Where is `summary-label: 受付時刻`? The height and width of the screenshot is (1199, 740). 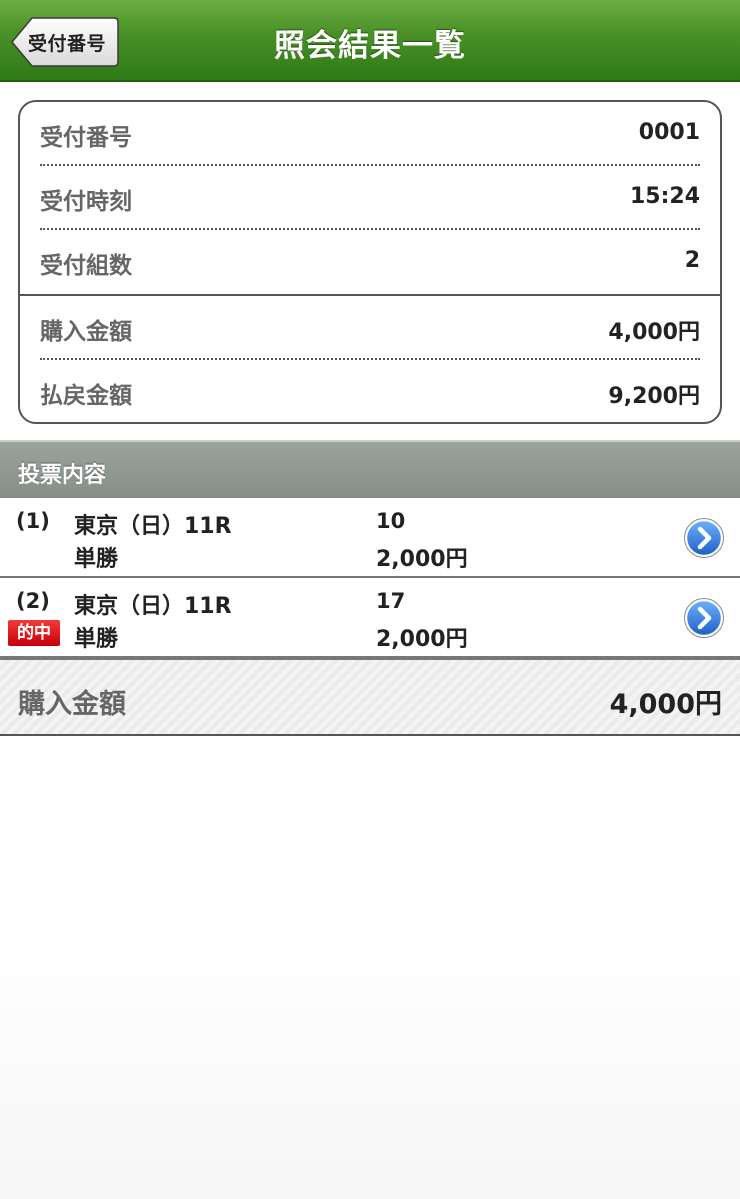 summary-label: 受付時刻 is located at coordinates (86, 202).